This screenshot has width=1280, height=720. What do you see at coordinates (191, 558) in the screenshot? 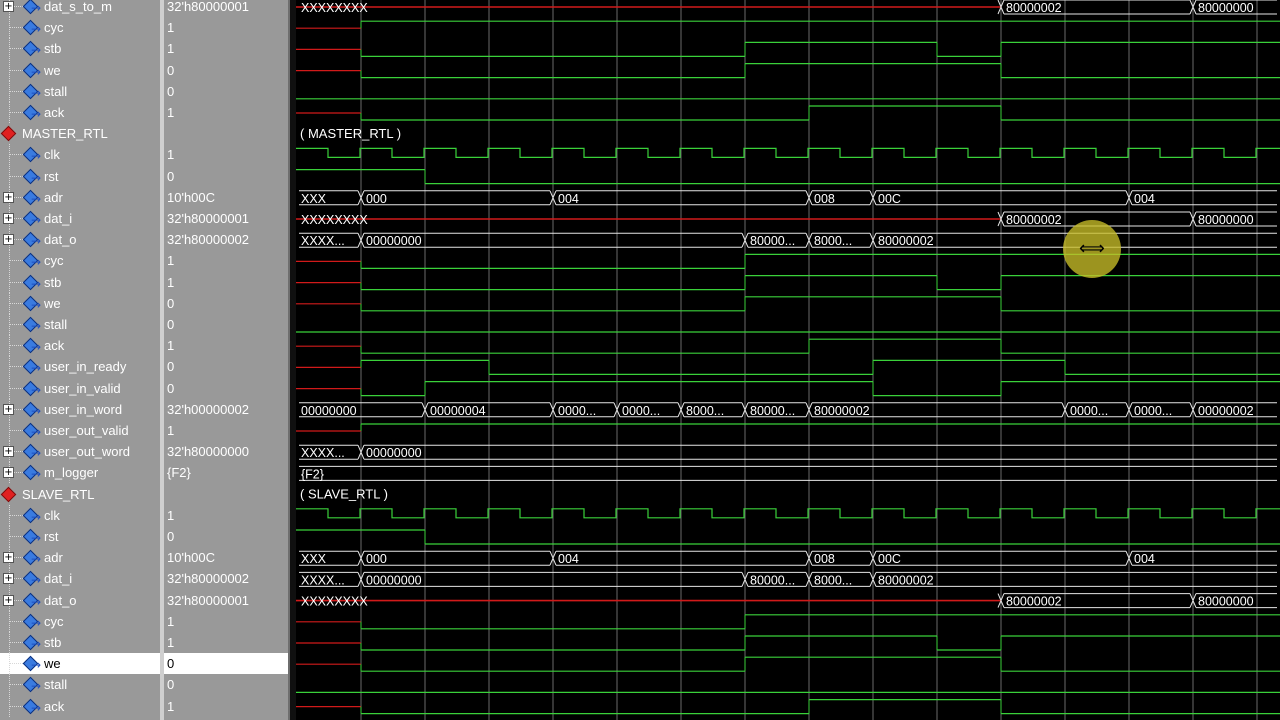
I see `signal-value: 10'h00C` at bounding box center [191, 558].